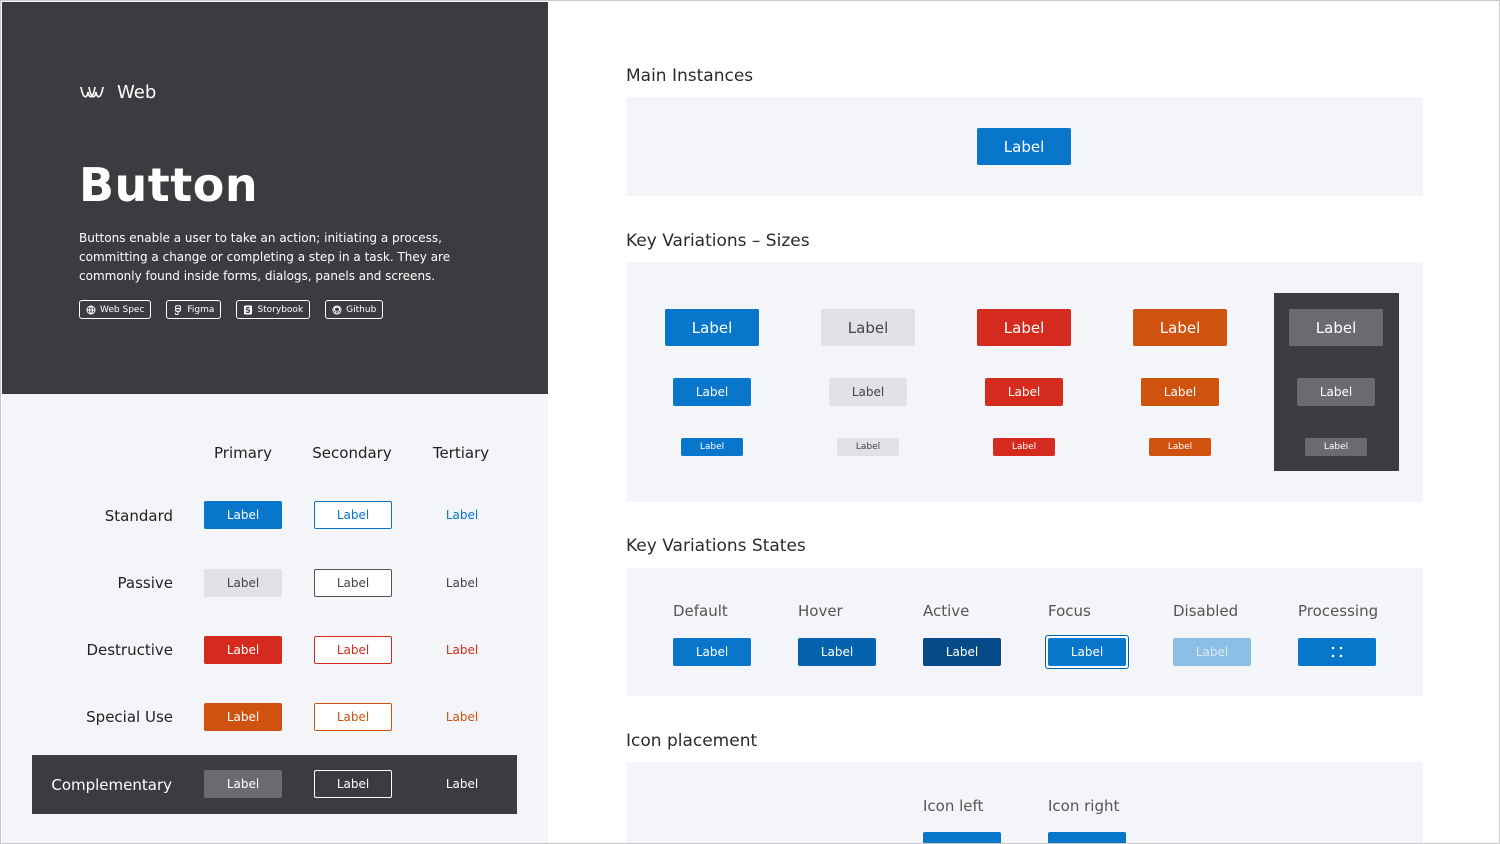 This screenshot has height=844, width=1500. What do you see at coordinates (243, 583) in the screenshot?
I see `passive-primary-button: Label` at bounding box center [243, 583].